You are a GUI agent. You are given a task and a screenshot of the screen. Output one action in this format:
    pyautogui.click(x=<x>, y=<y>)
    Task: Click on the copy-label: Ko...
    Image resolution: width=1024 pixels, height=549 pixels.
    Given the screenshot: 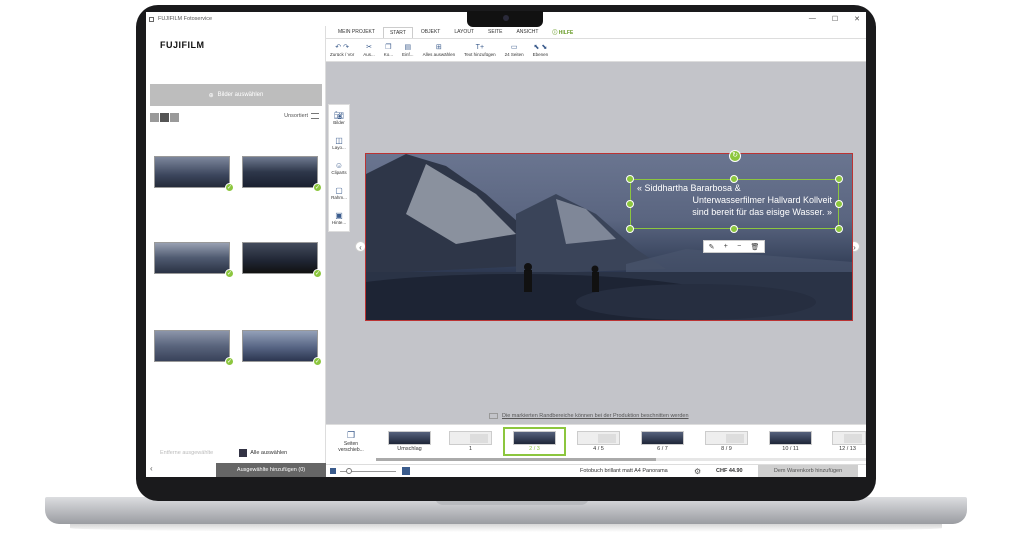 What is the action you would take?
    pyautogui.click(x=388, y=54)
    